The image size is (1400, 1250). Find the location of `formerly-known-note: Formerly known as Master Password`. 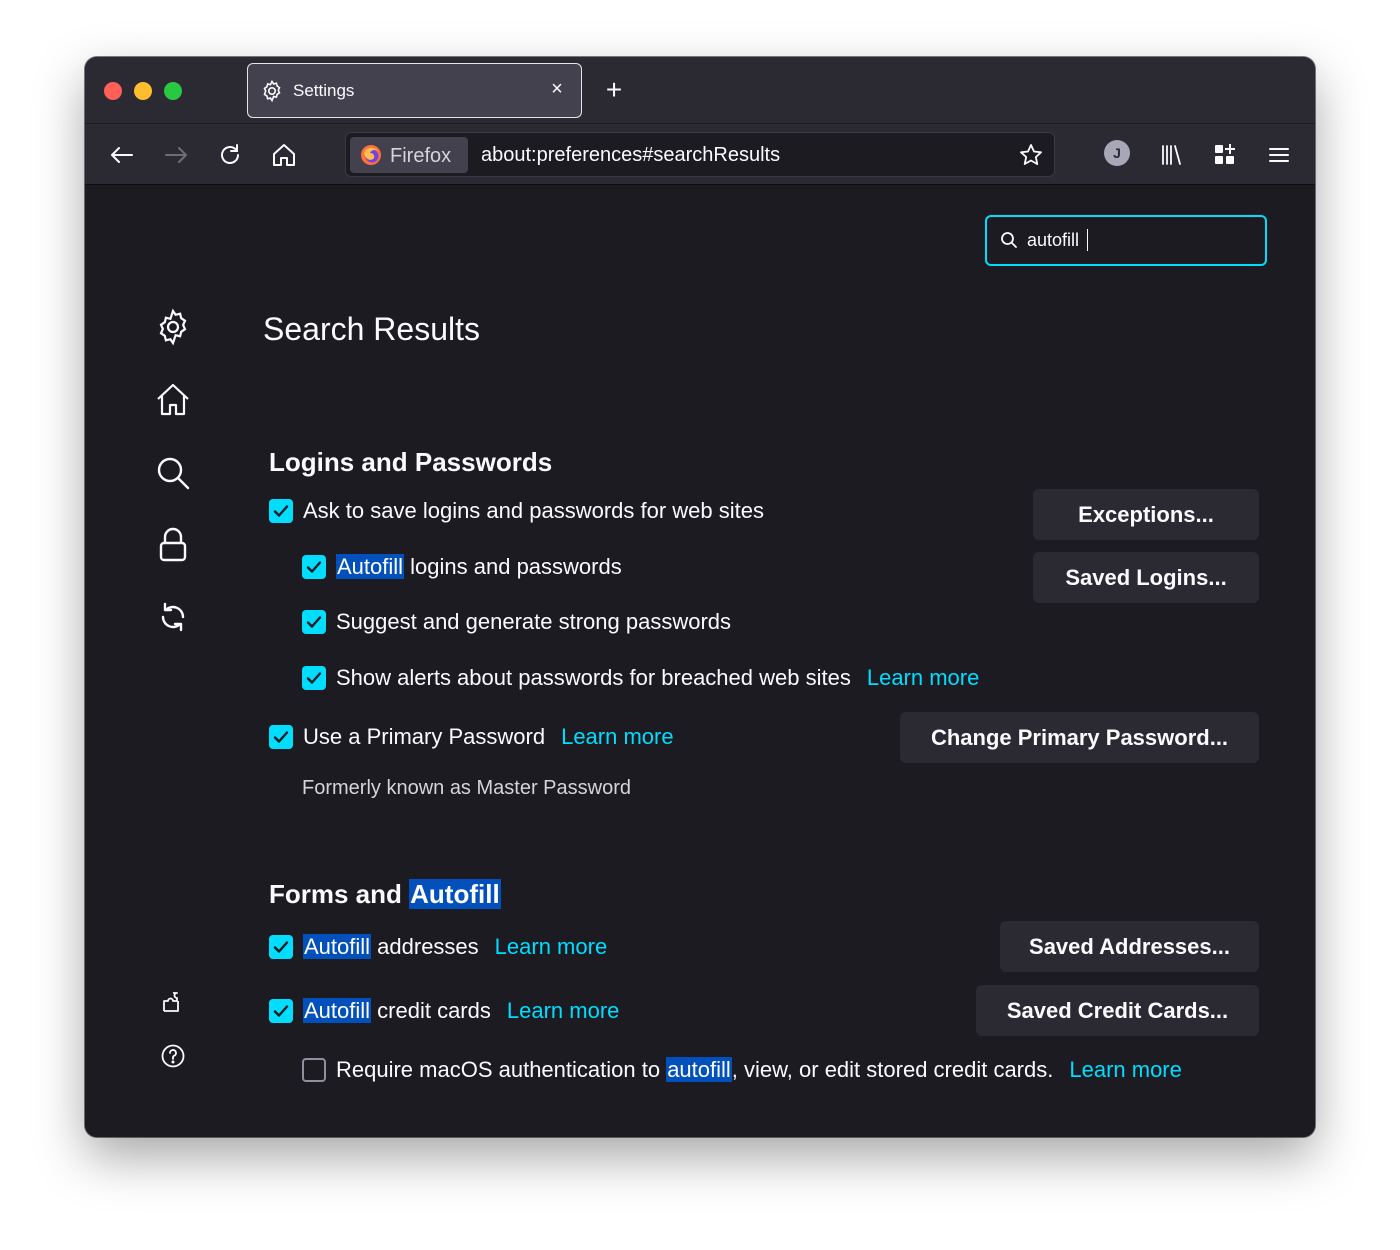

formerly-known-note: Formerly known as Master Password is located at coordinates (466, 788).